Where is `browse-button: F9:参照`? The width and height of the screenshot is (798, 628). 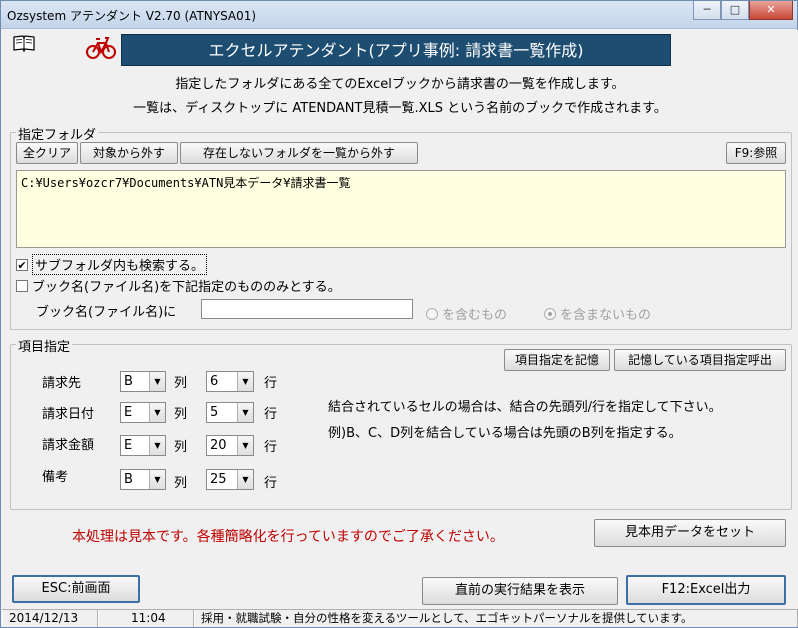 browse-button: F9:参照 is located at coordinates (756, 153).